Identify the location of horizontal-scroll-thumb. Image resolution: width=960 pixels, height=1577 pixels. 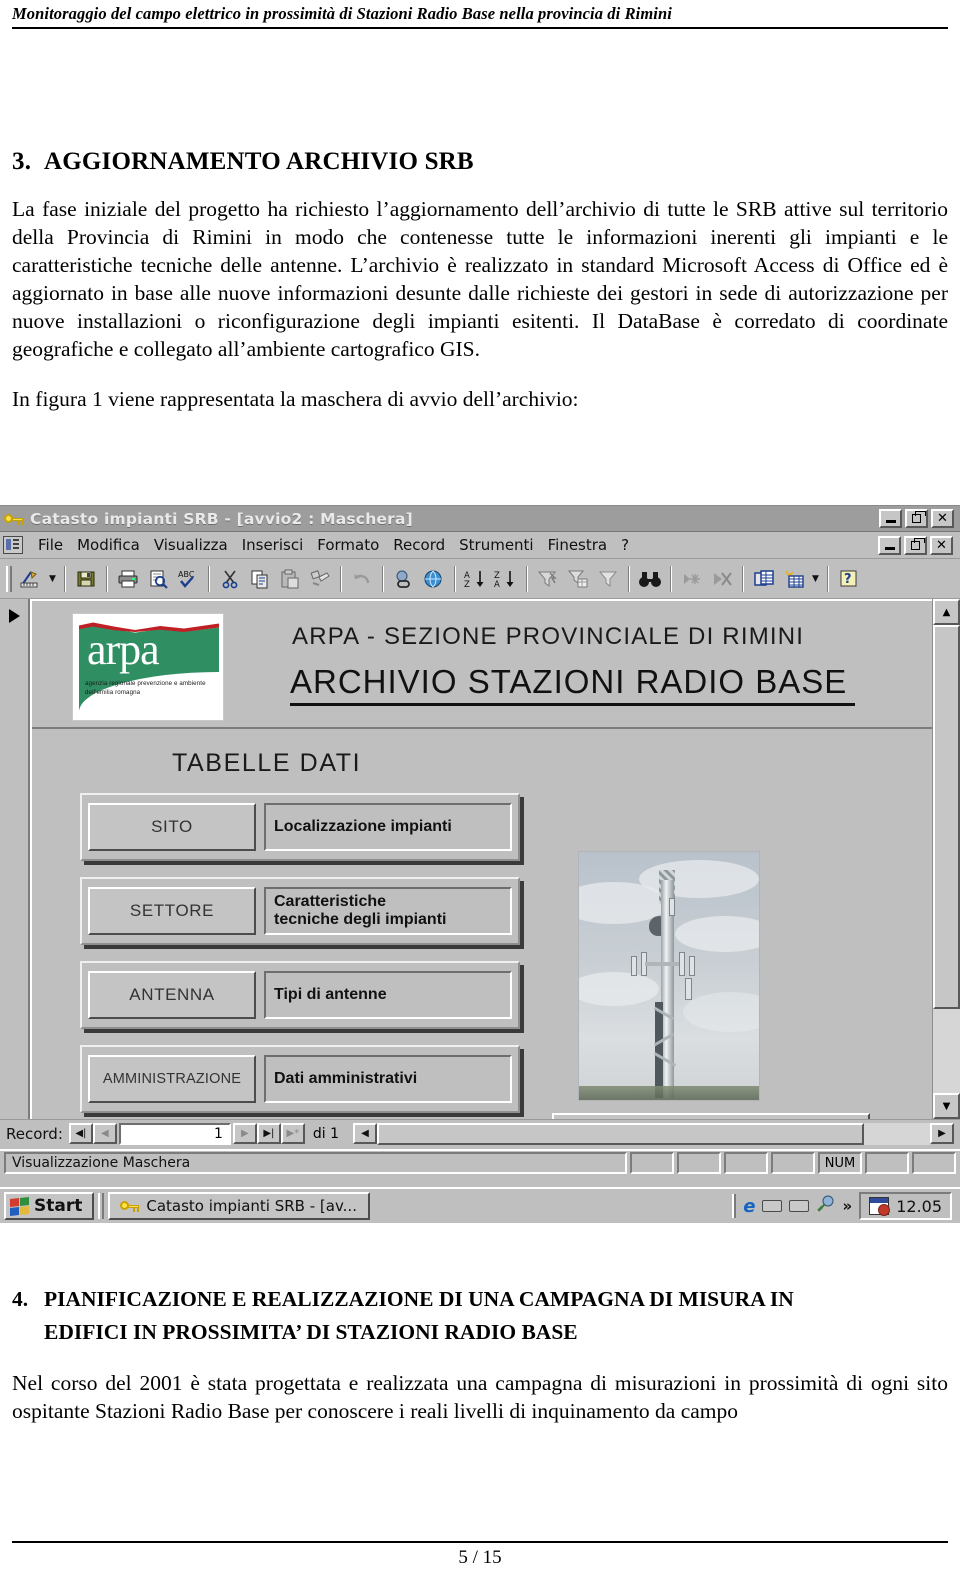
(620, 1133).